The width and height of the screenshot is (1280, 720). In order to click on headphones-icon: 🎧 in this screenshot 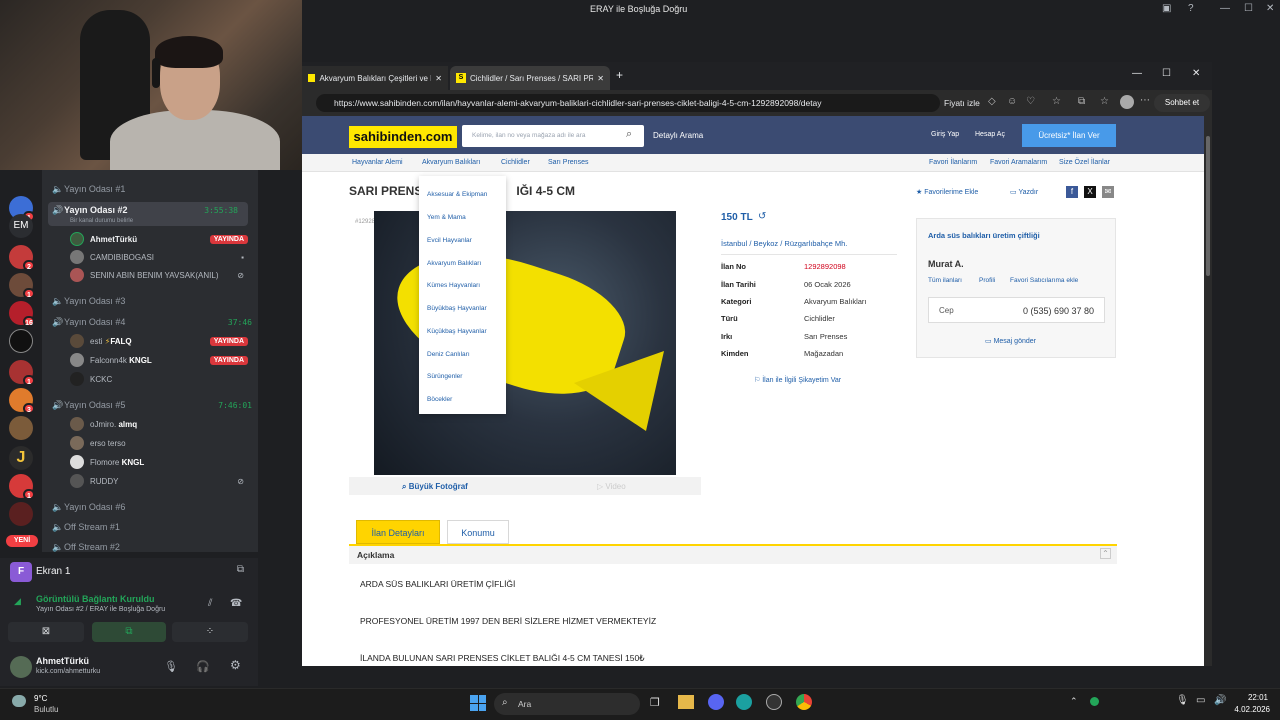, I will do `click(203, 666)`.